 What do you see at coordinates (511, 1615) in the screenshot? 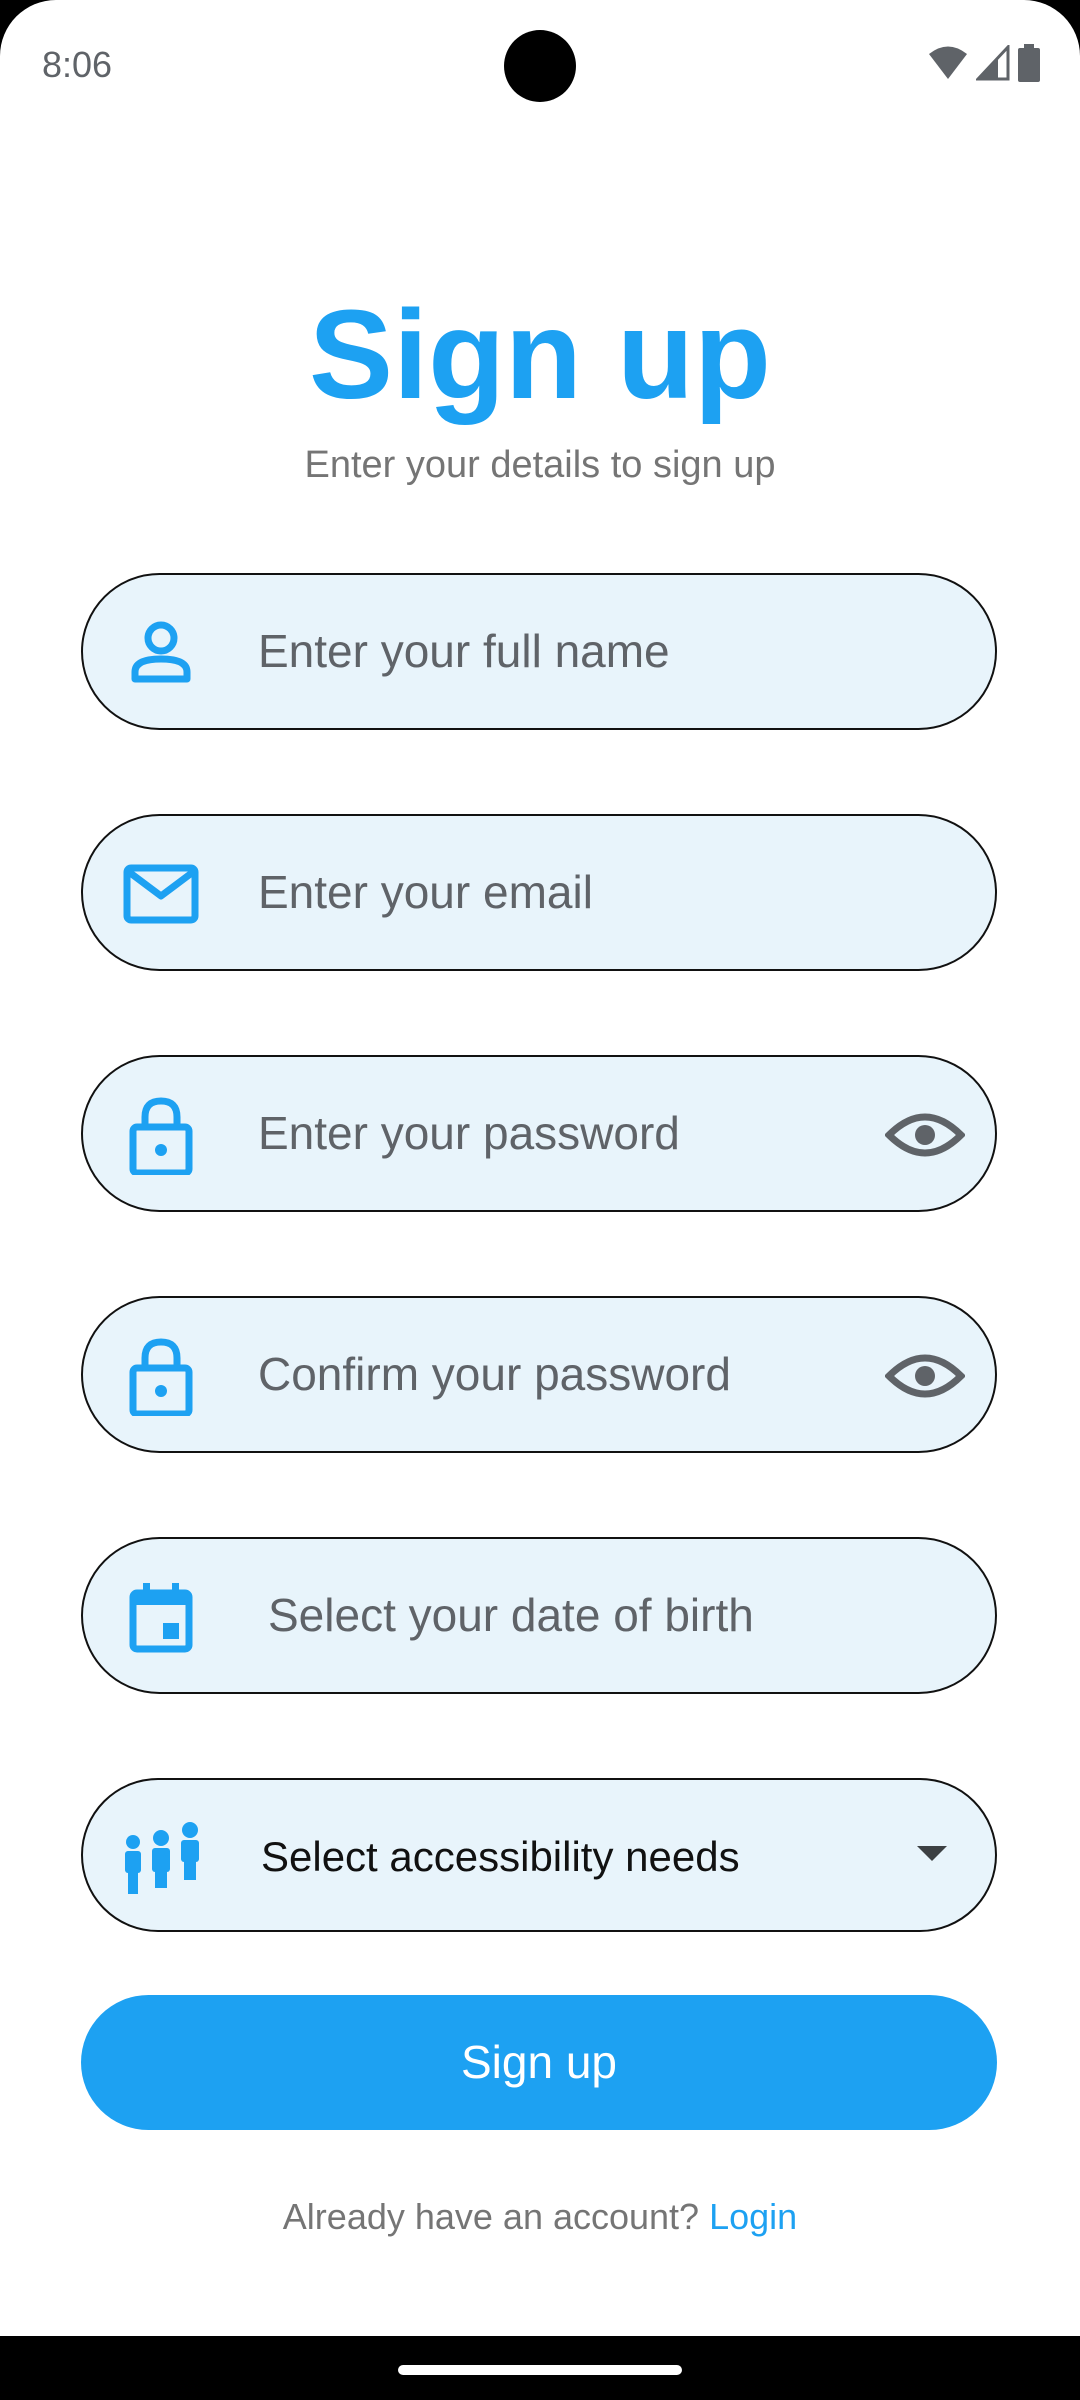
I see `dob-placeholder: Select your date of birth` at bounding box center [511, 1615].